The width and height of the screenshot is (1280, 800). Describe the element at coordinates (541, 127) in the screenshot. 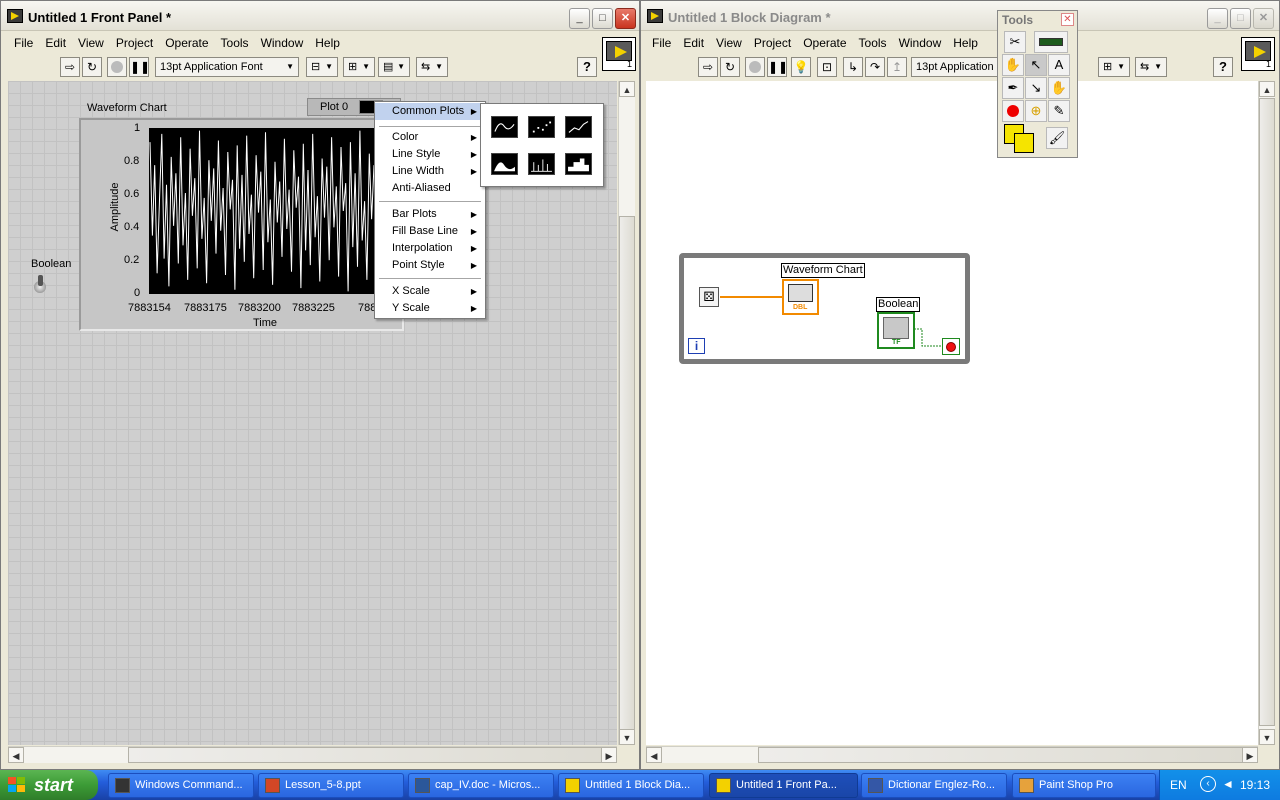

I see `plot-style-points-icon` at that location.